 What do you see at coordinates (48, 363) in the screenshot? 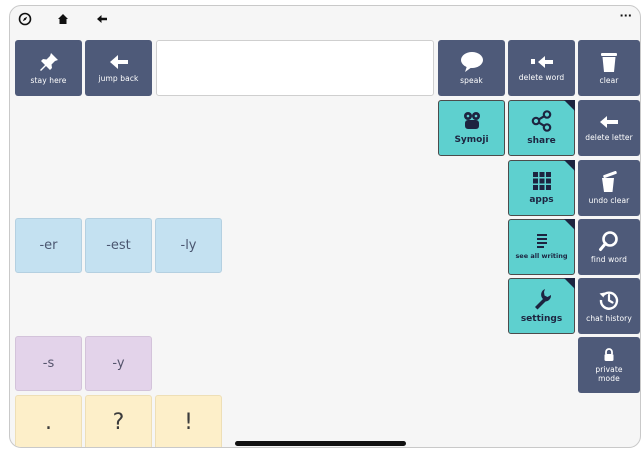
I see `suffix-tile: -s` at bounding box center [48, 363].